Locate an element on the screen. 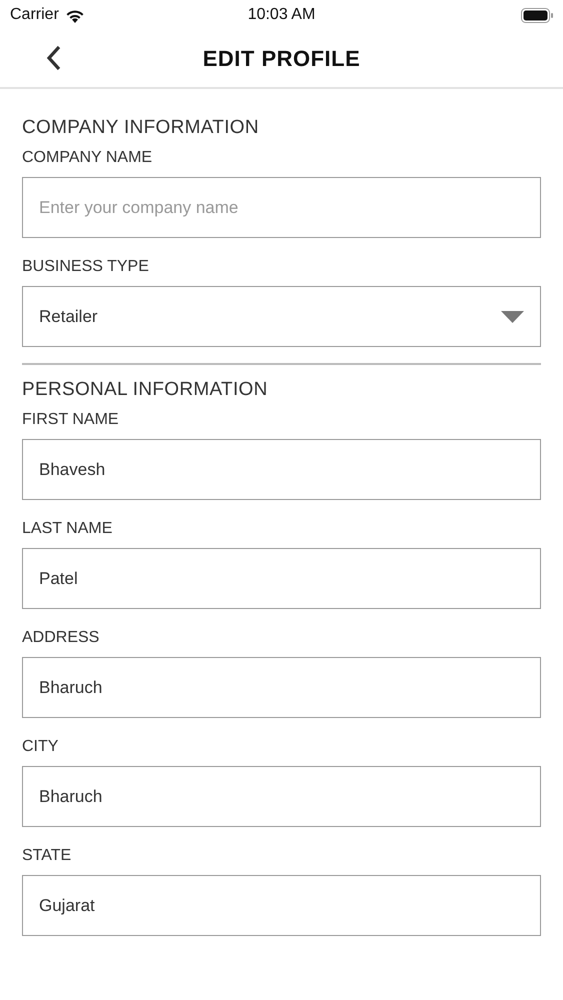 The image size is (563, 1000). input-field: Enter your company name is located at coordinates (281, 207).